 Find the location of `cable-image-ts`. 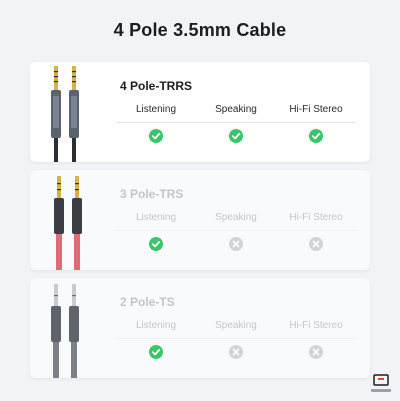

cable-image-ts is located at coordinates (70, 328).